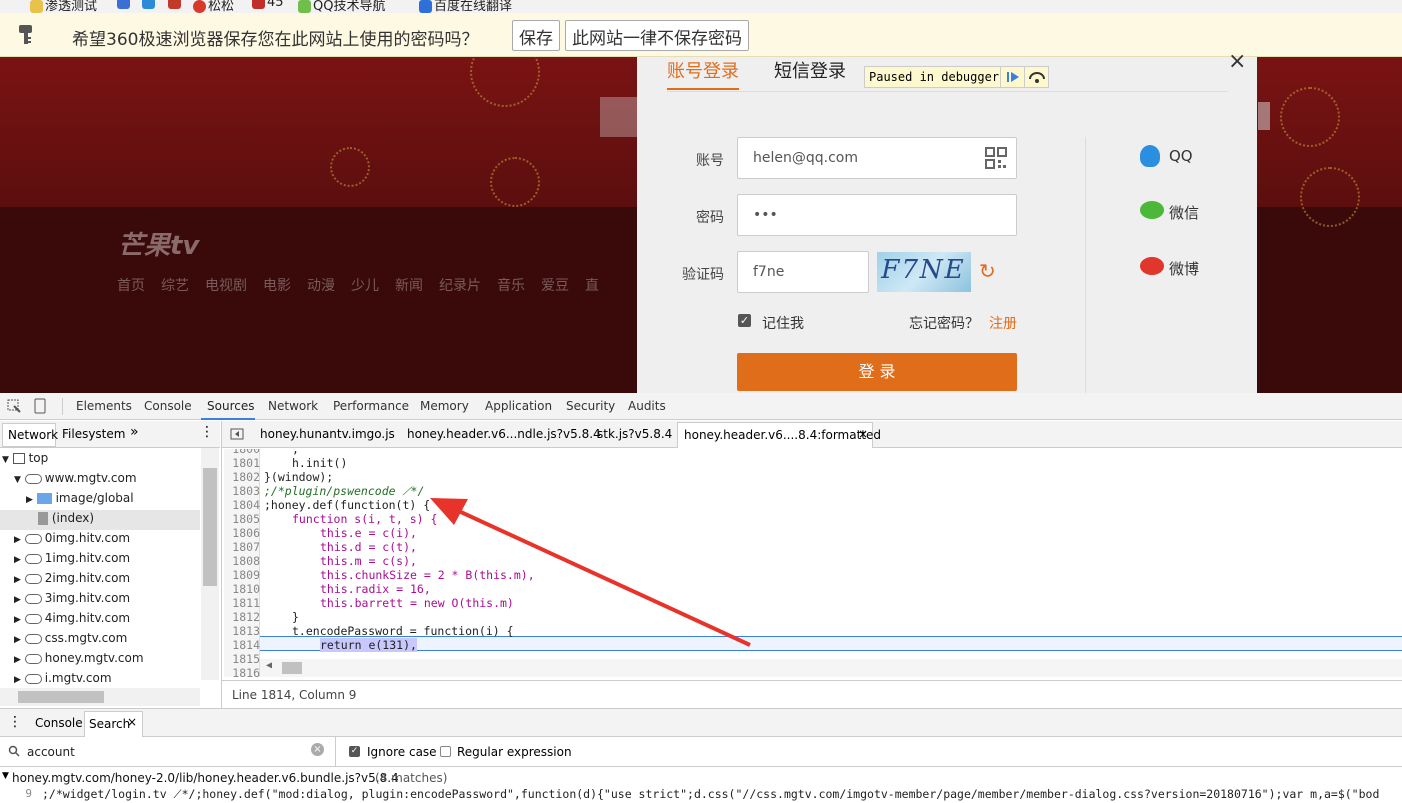 Image resolution: width=1402 pixels, height=803 pixels. Describe the element at coordinates (63, 6) in the screenshot. I see `bookmark-pentest: 渗透测试` at that location.